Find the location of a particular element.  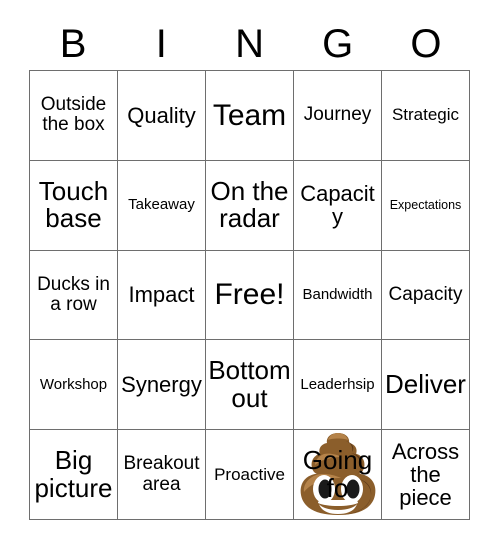

bingo-cell-label: Outside the box is located at coordinates (73, 115).